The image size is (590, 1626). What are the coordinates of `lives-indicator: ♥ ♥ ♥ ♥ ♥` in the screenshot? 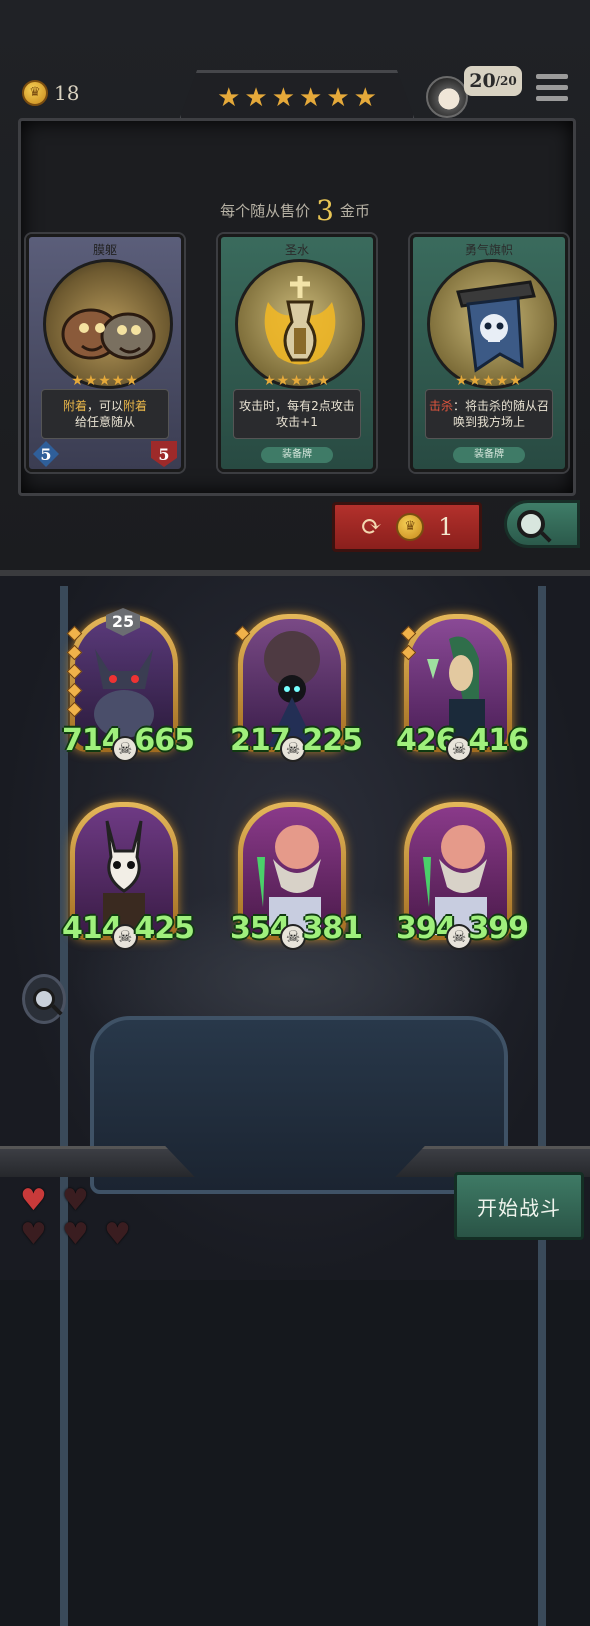 It's located at (79, 1218).